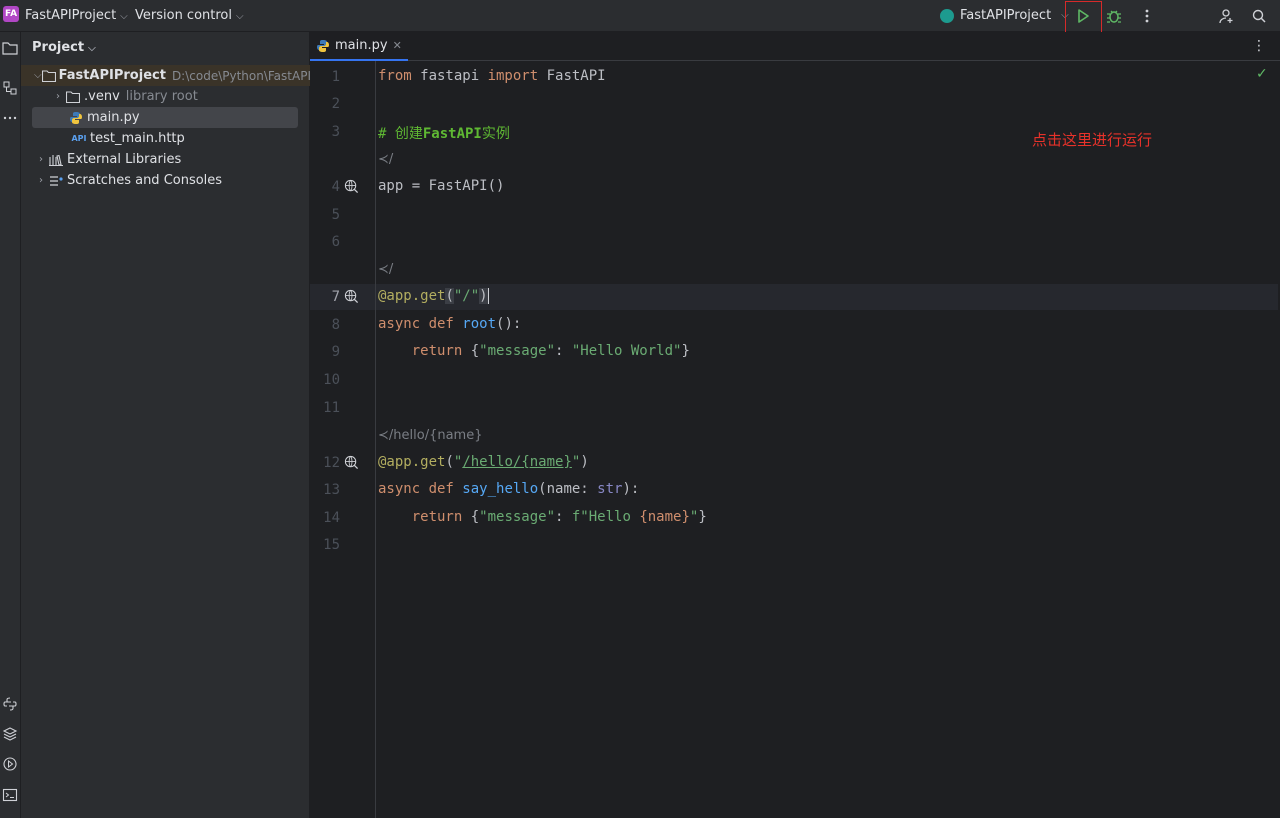  What do you see at coordinates (10, 88) in the screenshot?
I see `structure-icon` at bounding box center [10, 88].